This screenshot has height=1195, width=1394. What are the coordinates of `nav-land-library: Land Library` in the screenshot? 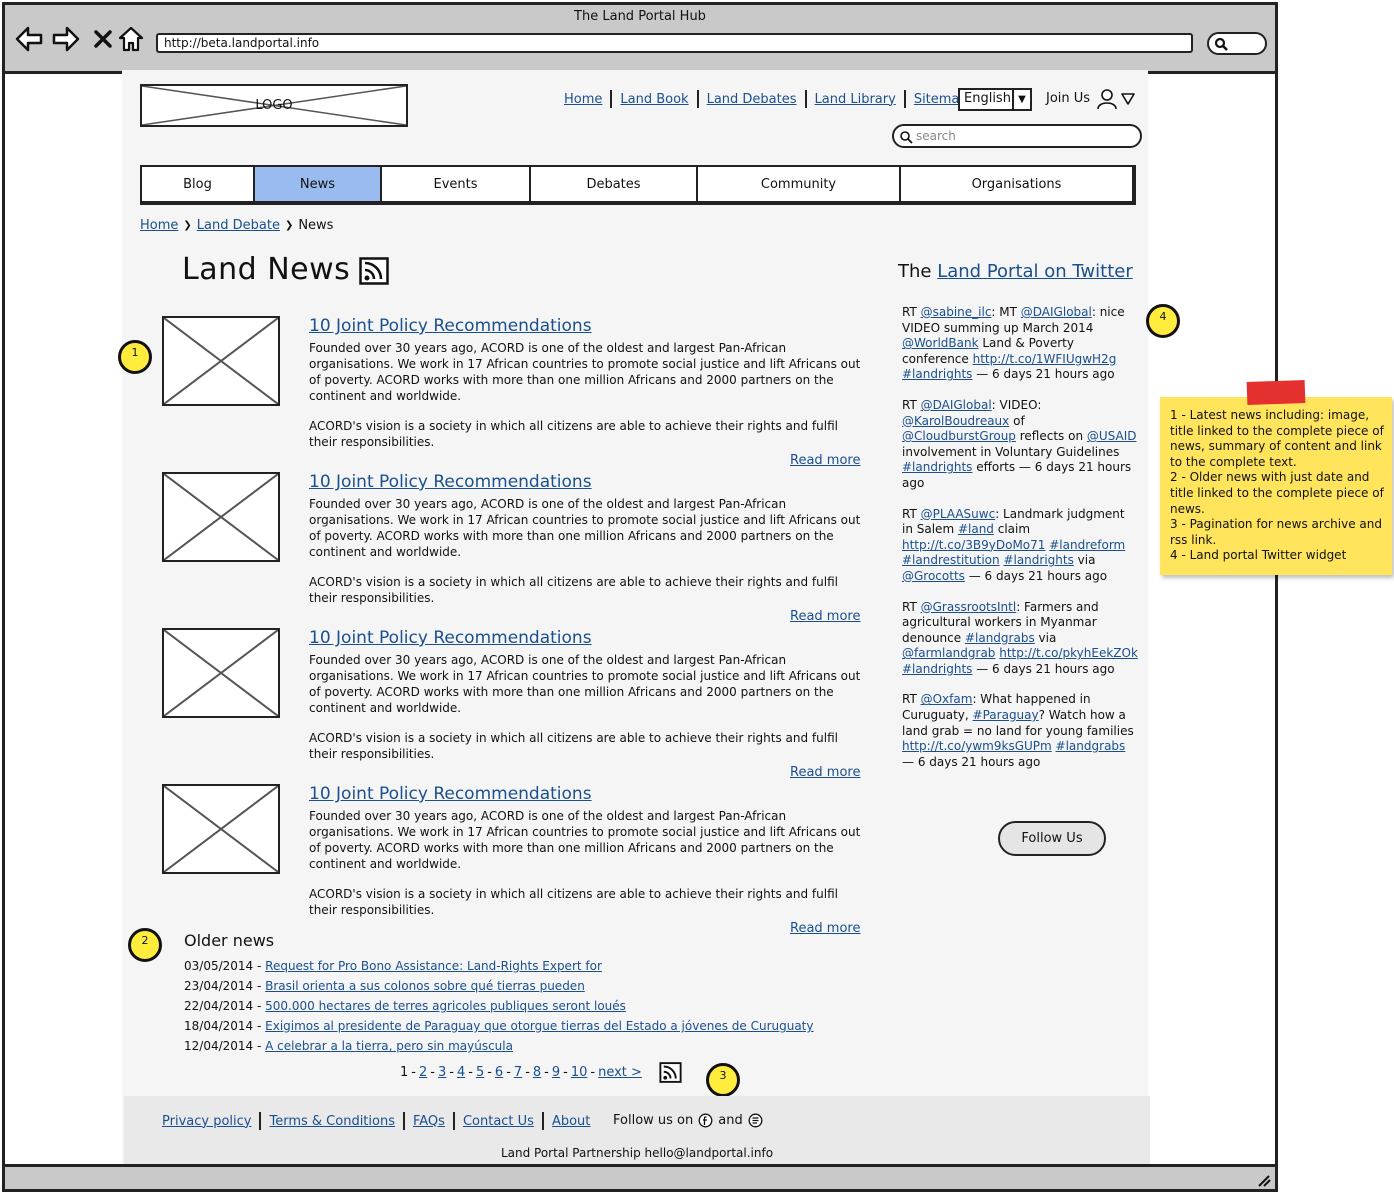 It's located at (855, 99).